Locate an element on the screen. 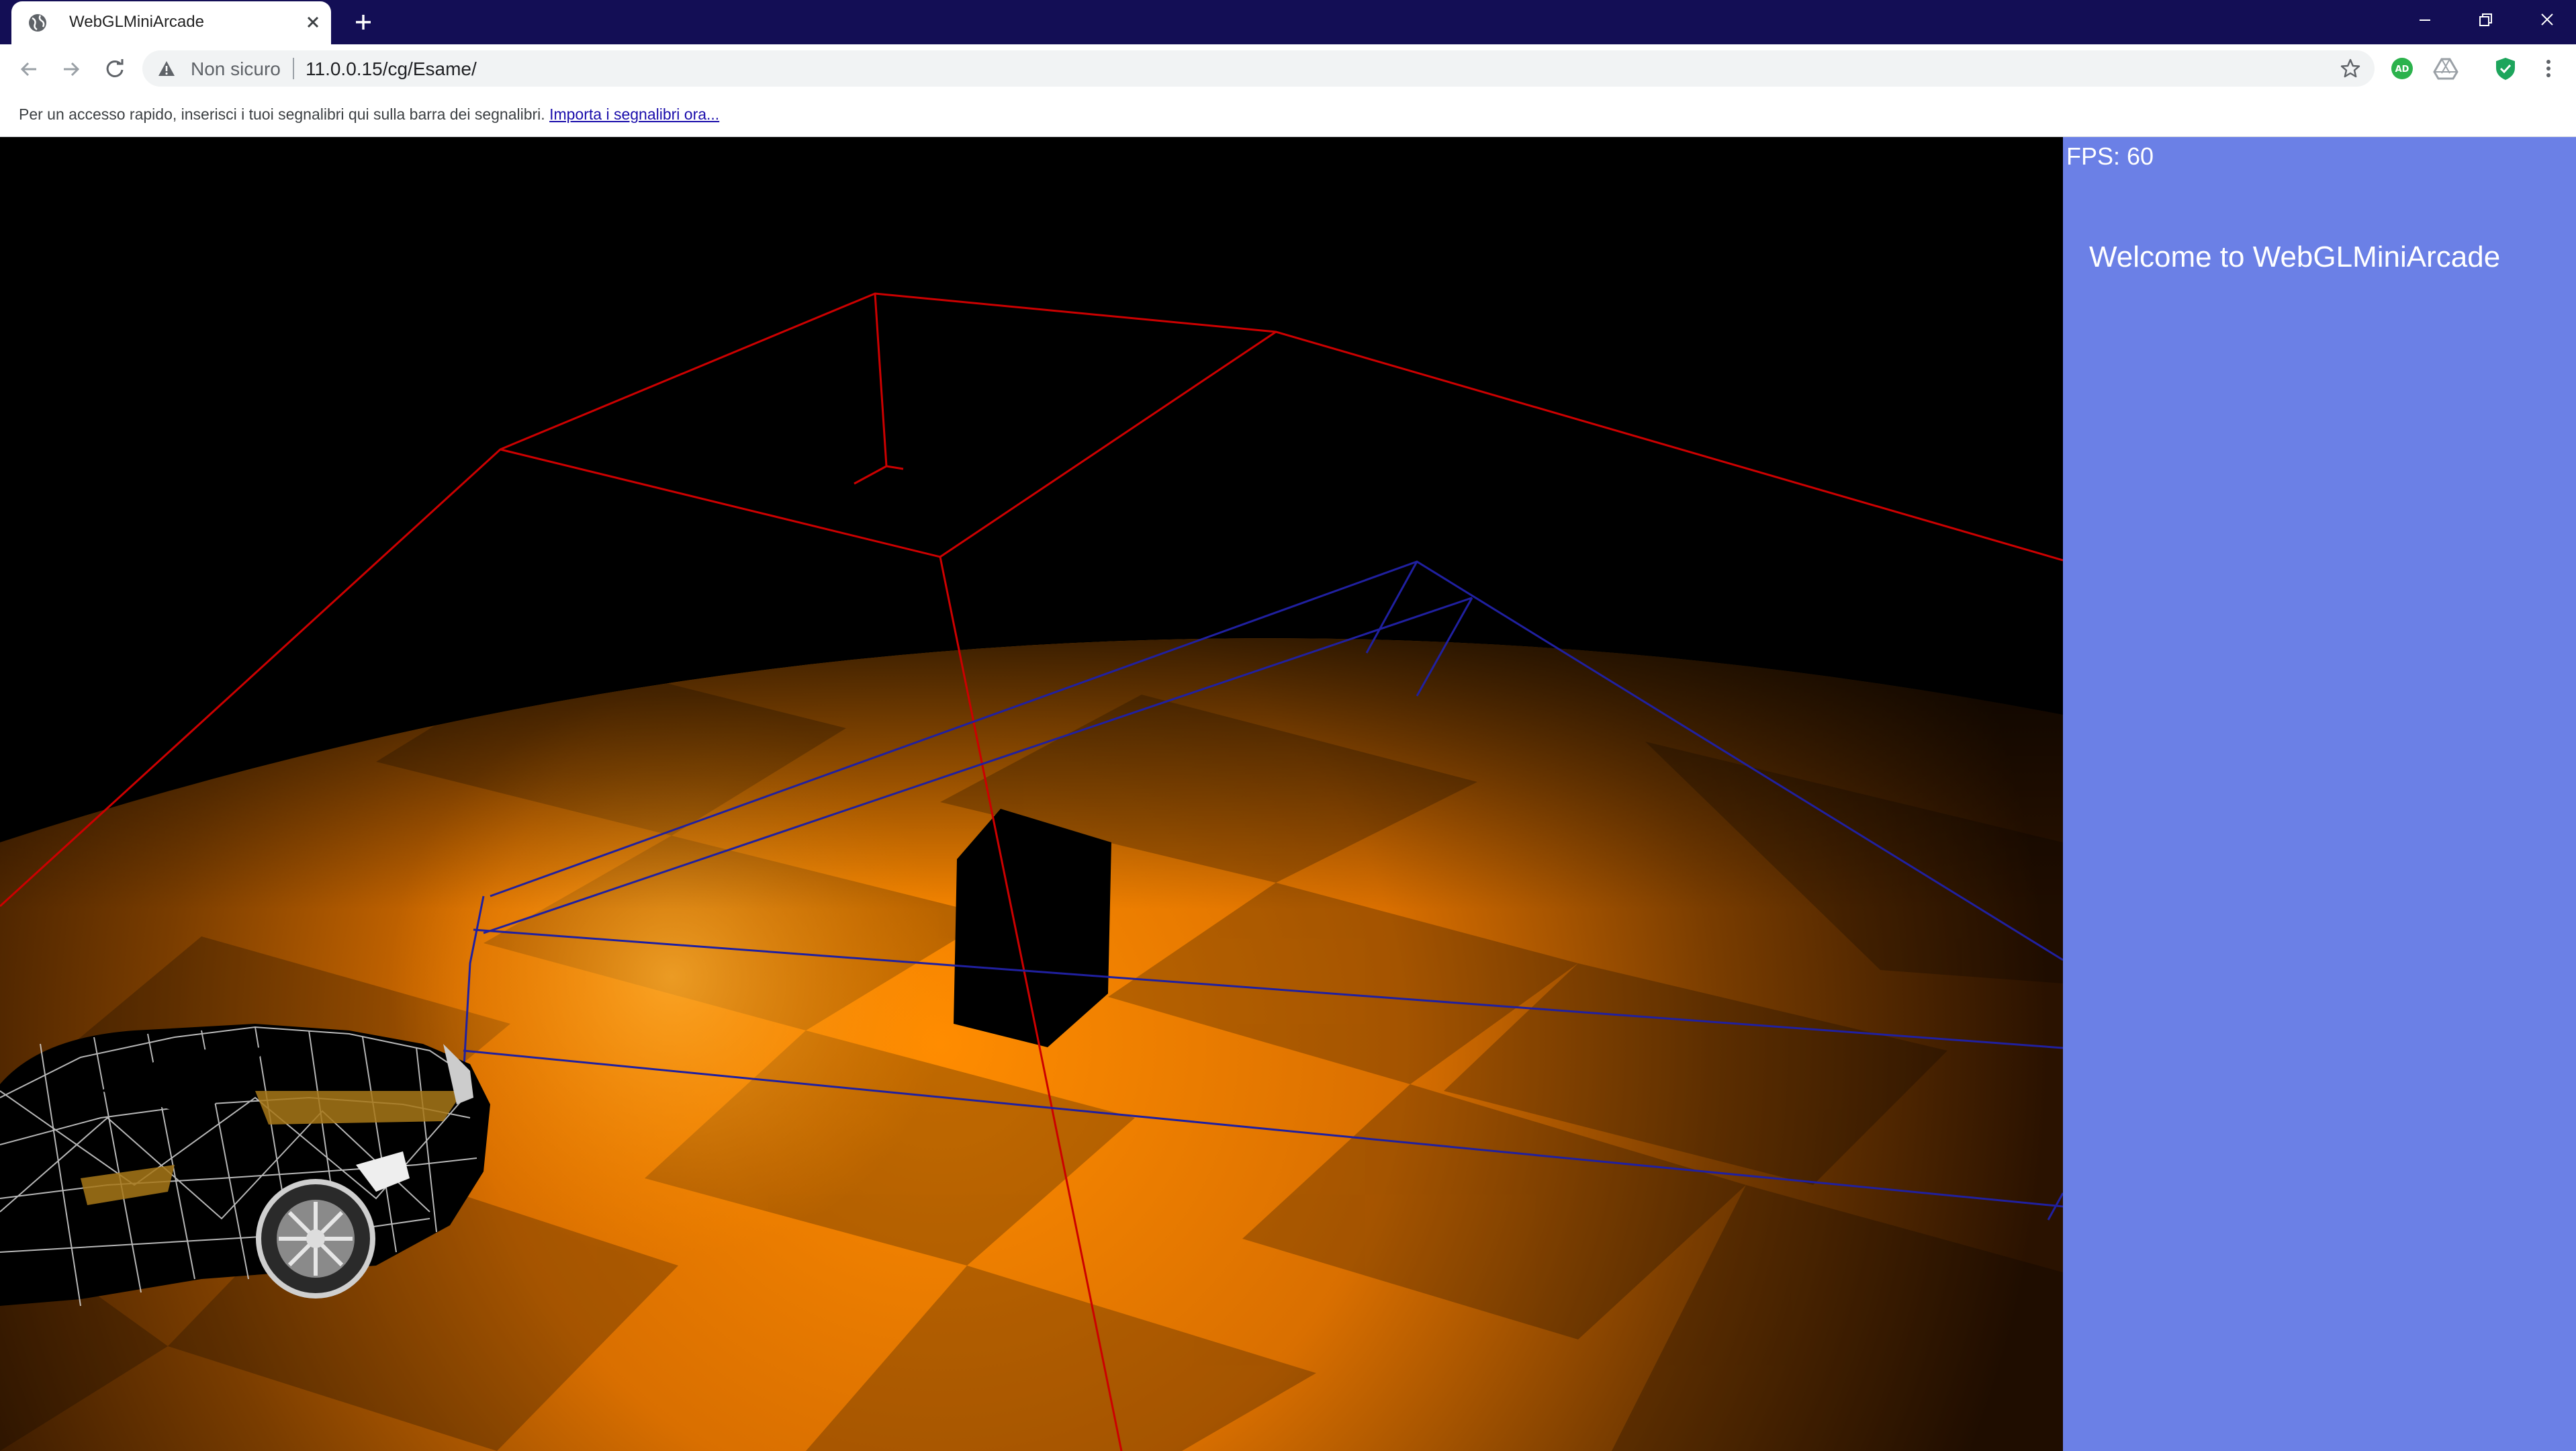 This screenshot has width=2576, height=1451. url-text: 11.0.0.15/cg/Esame/ is located at coordinates (391, 69).